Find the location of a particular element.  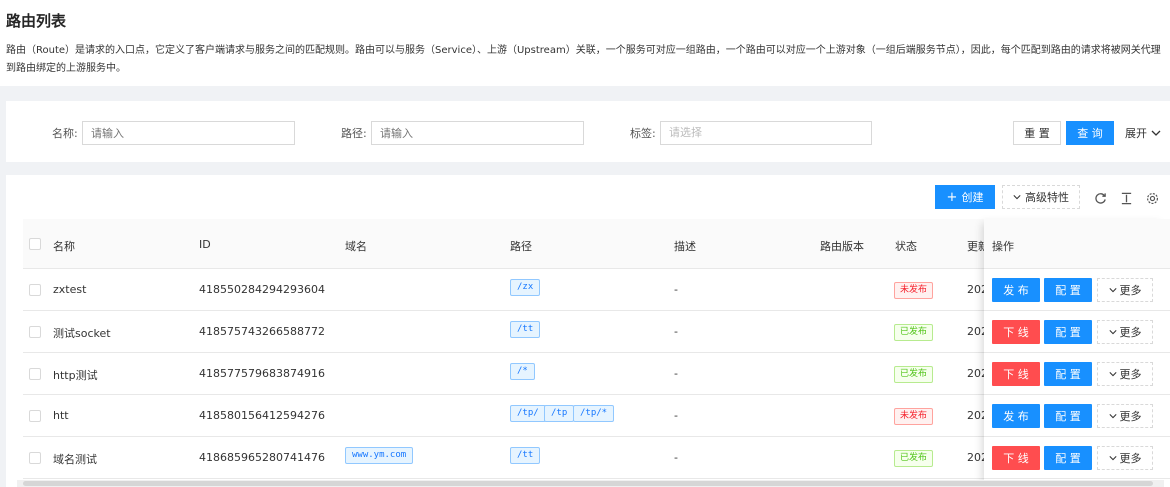

advanced-label: 高级特性 is located at coordinates (1047, 197).